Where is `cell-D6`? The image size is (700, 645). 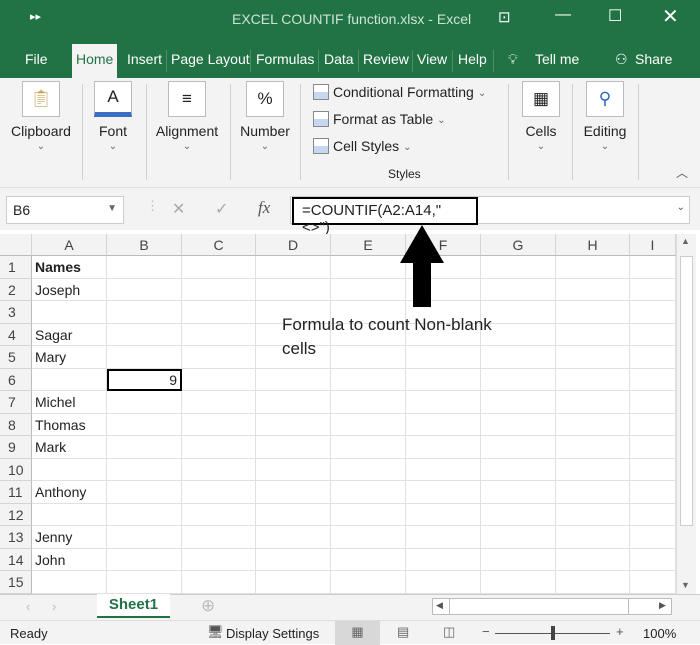
cell-D6 is located at coordinates (293, 379).